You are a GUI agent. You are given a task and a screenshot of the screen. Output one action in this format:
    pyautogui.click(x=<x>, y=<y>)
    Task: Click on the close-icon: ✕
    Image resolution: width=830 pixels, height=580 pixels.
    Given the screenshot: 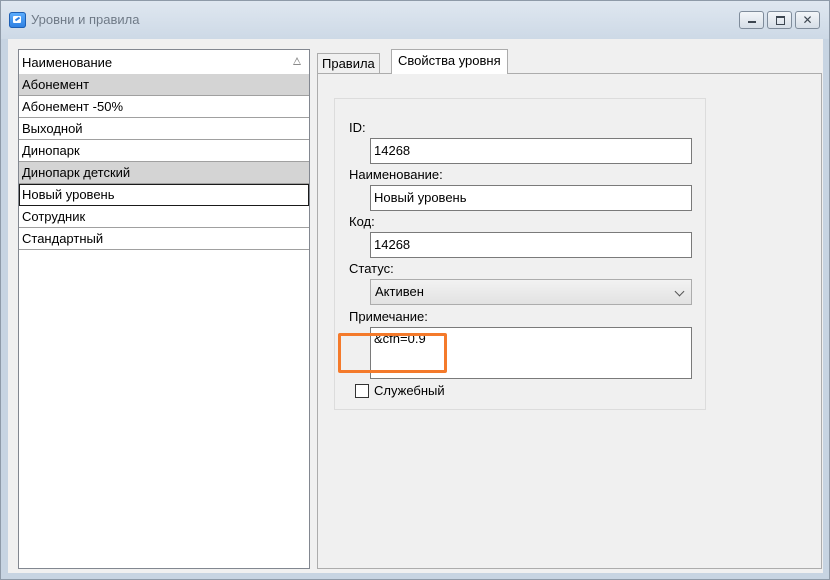 What is the action you would take?
    pyautogui.click(x=807, y=20)
    